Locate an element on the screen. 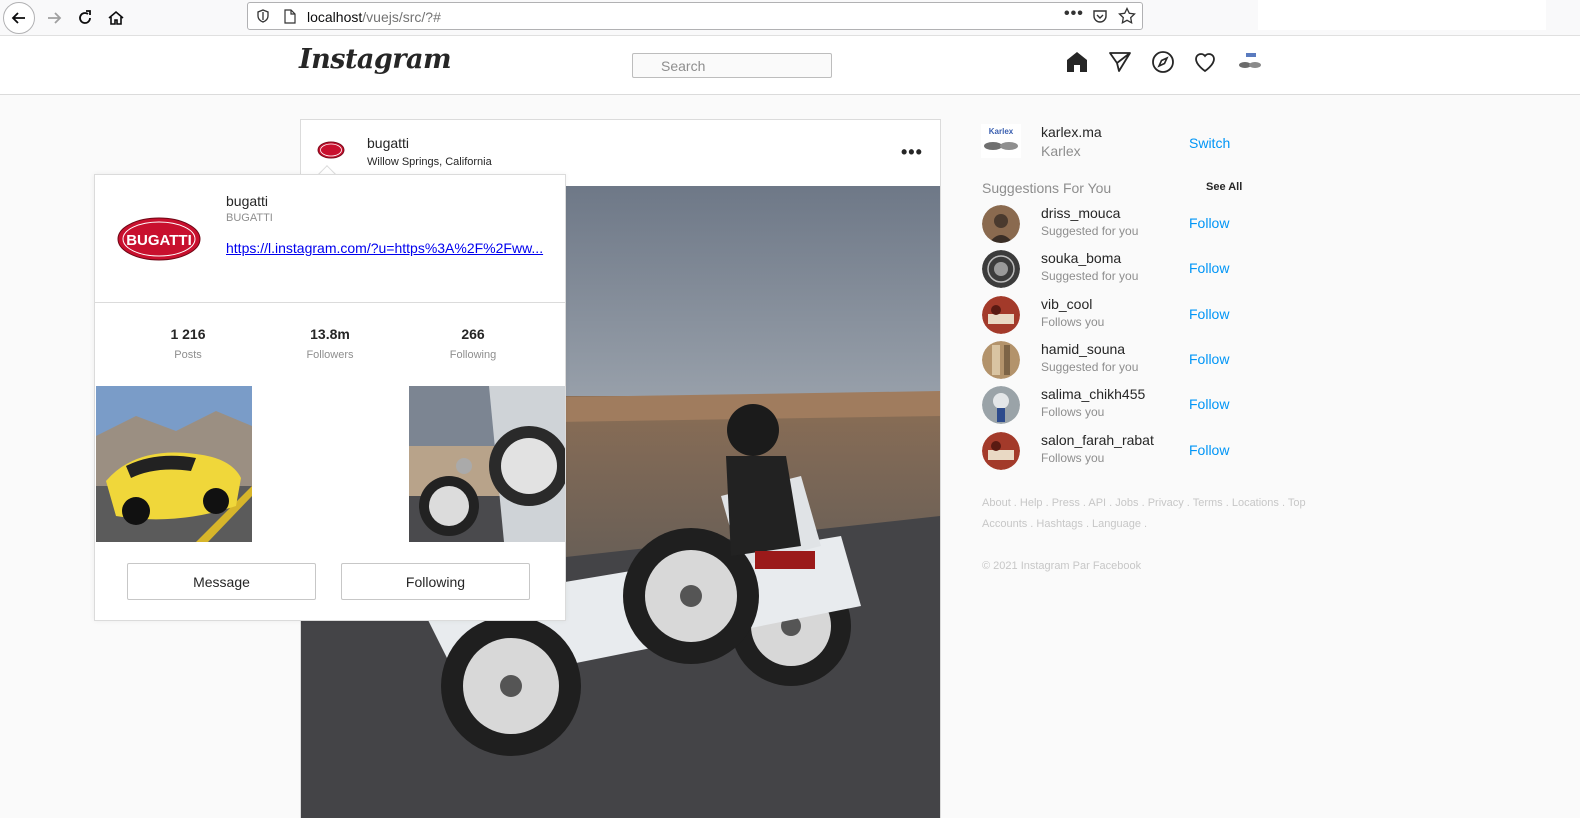 Image resolution: width=1580 pixels, height=818 pixels. forward-button is located at coordinates (54, 18).